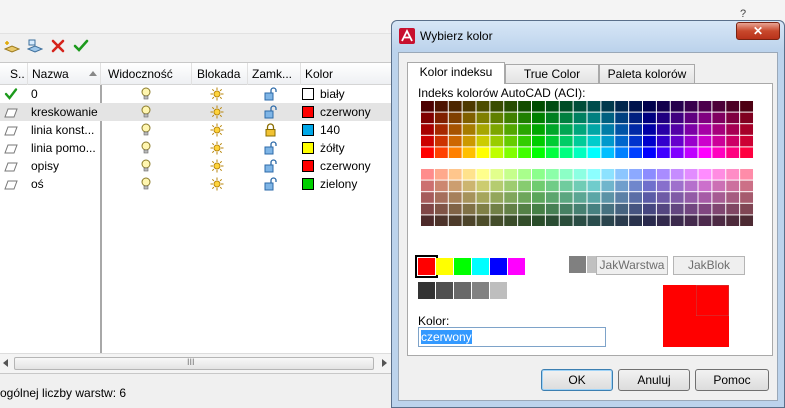  Describe the element at coordinates (65, 112) in the screenshot. I see `layer-name: kreskowanie` at that location.